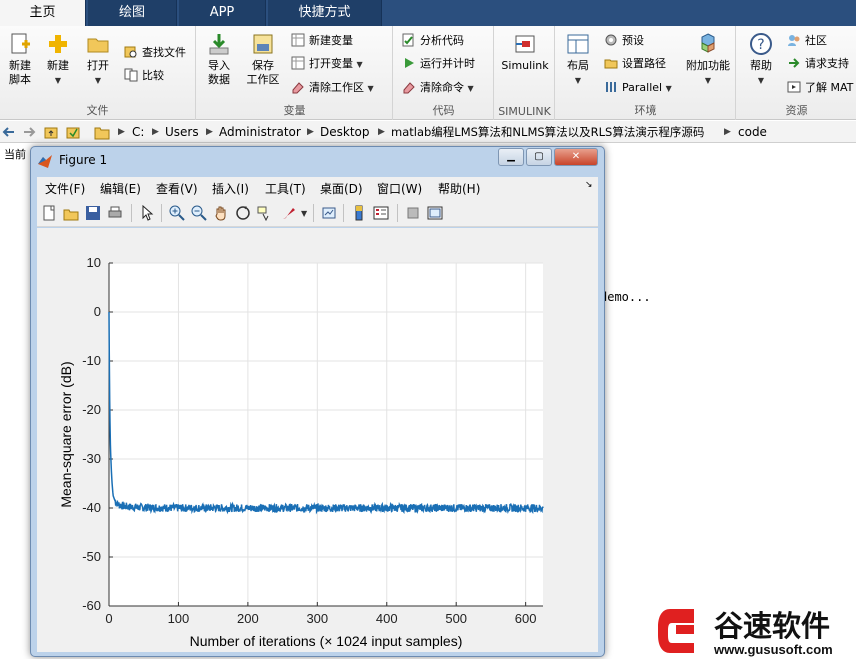  I want to click on help-button: ? 帮助 ▼, so click(761, 60).